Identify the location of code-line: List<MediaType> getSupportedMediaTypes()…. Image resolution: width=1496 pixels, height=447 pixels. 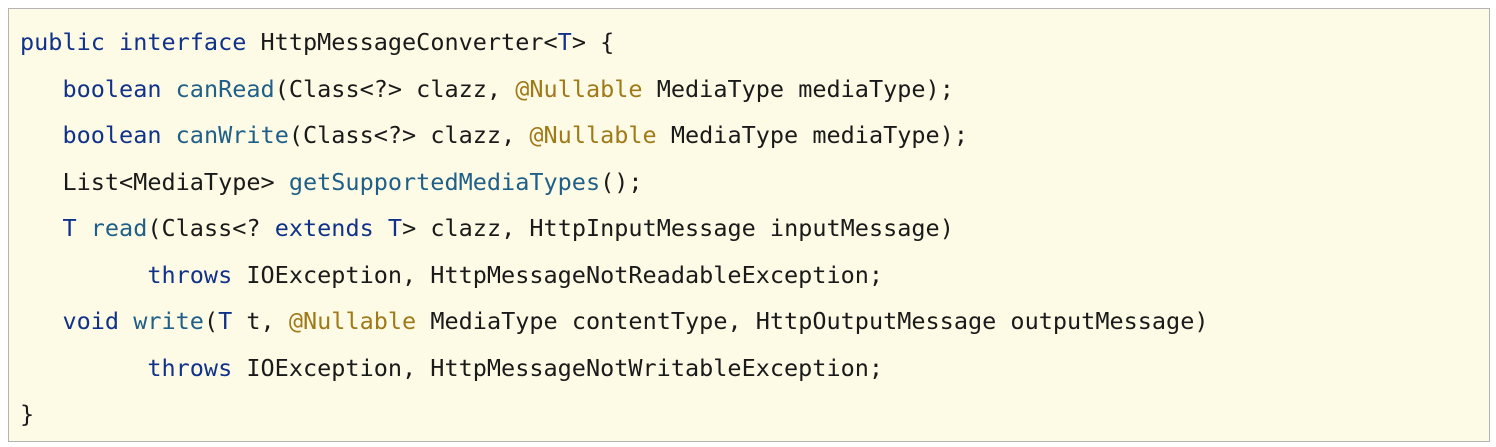
(614, 188).